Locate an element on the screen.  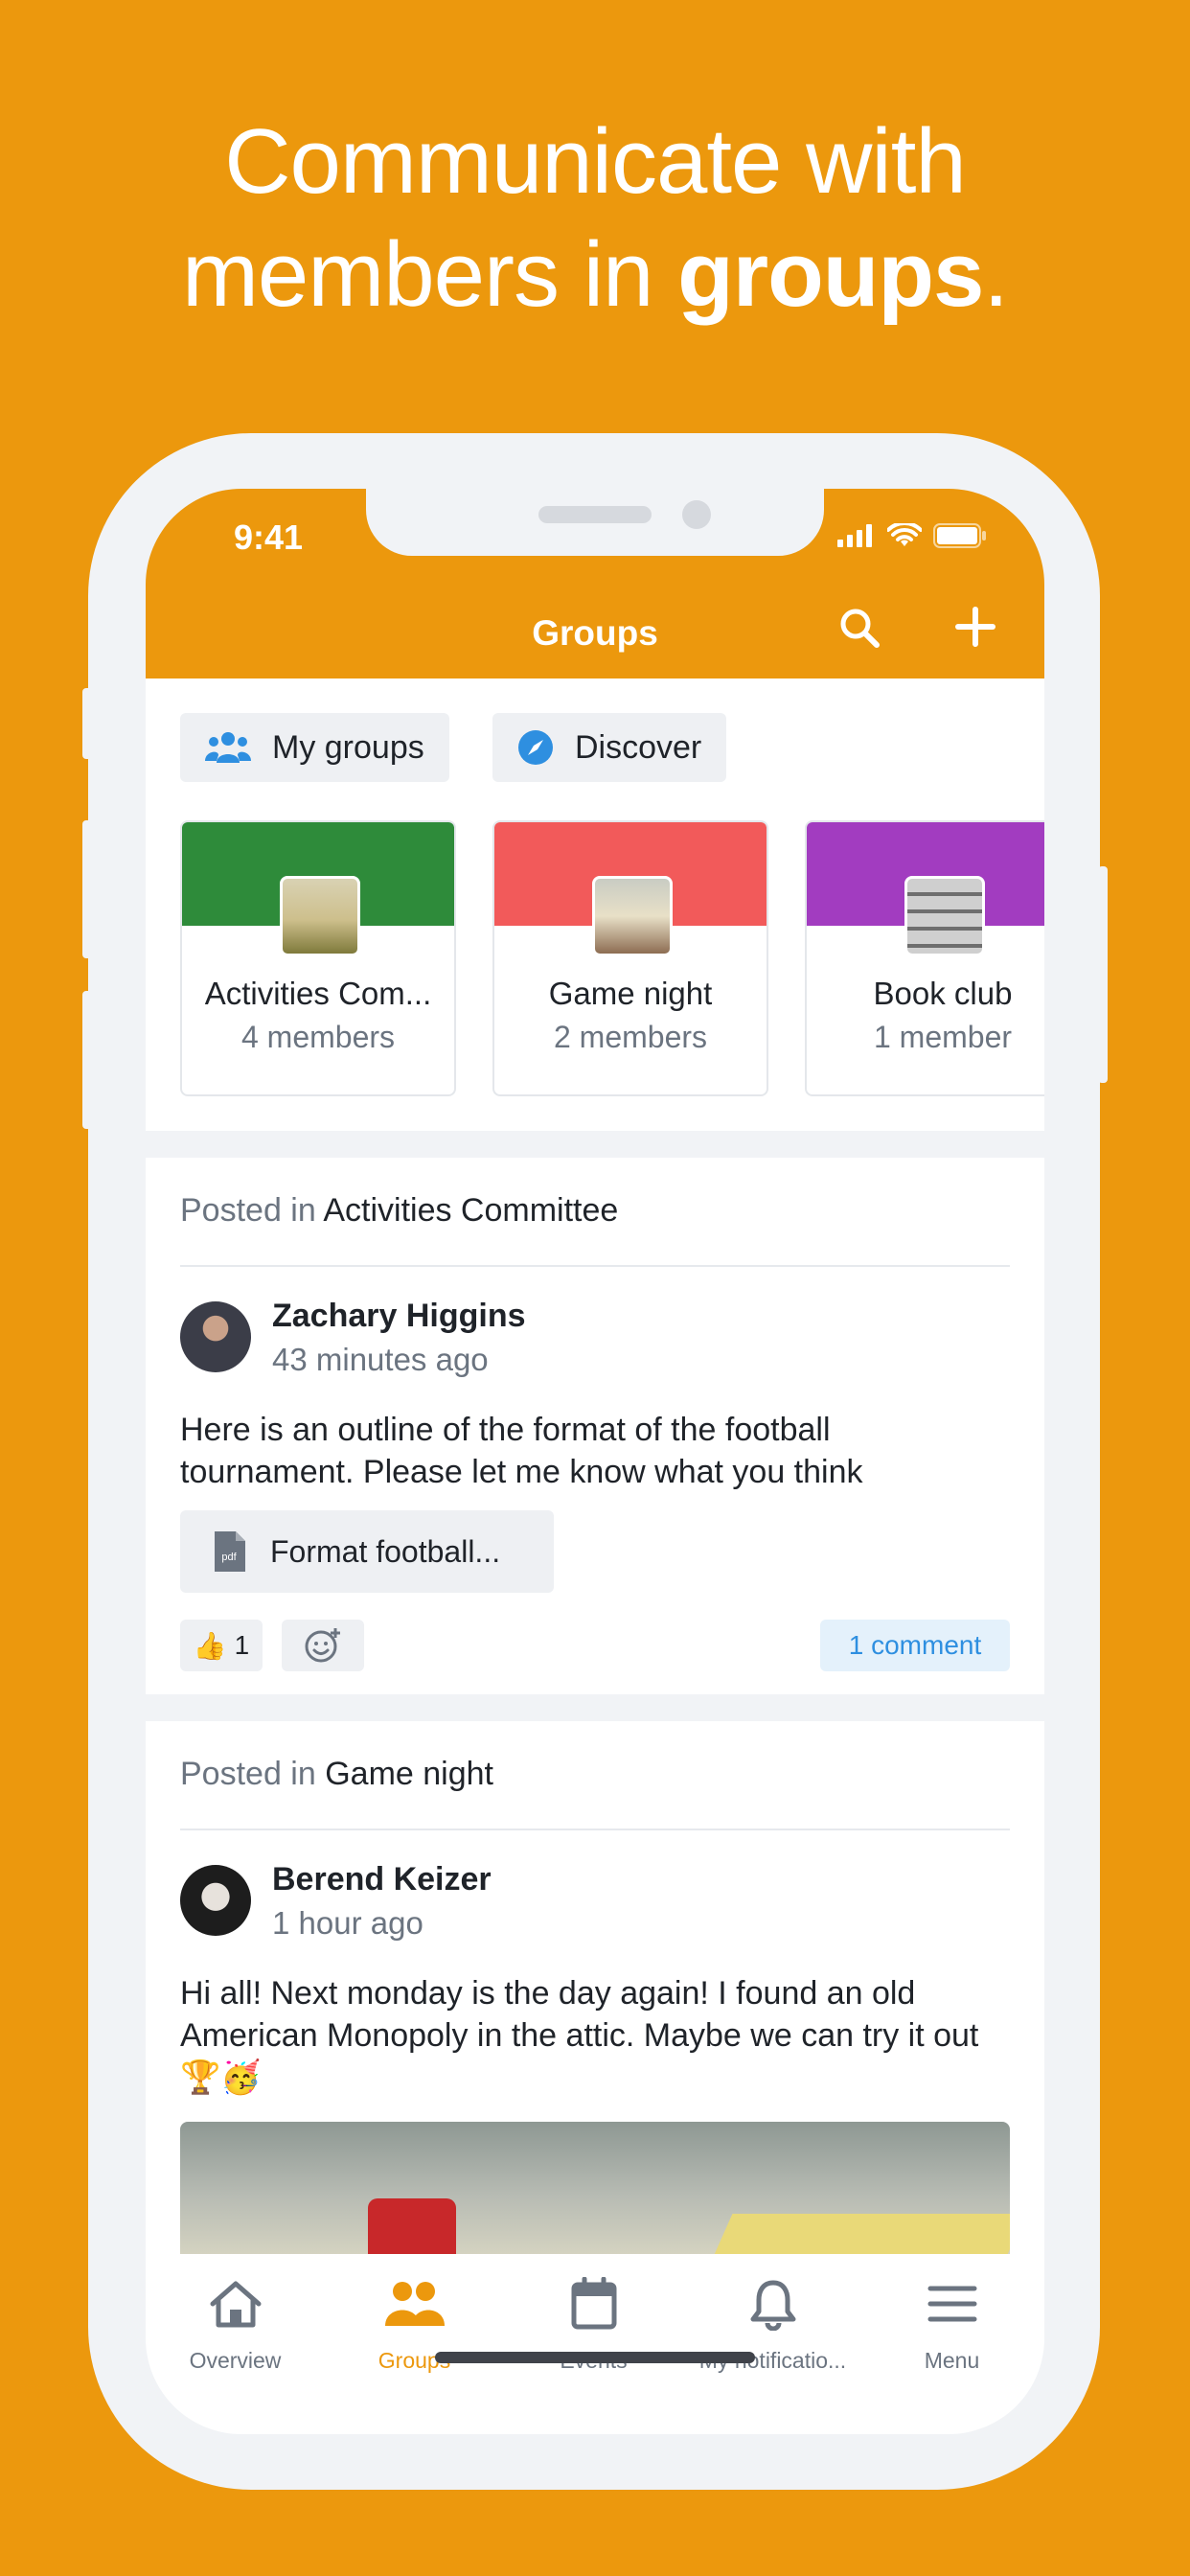
posted-in: Posted in Game night is located at coordinates (336, 1774).